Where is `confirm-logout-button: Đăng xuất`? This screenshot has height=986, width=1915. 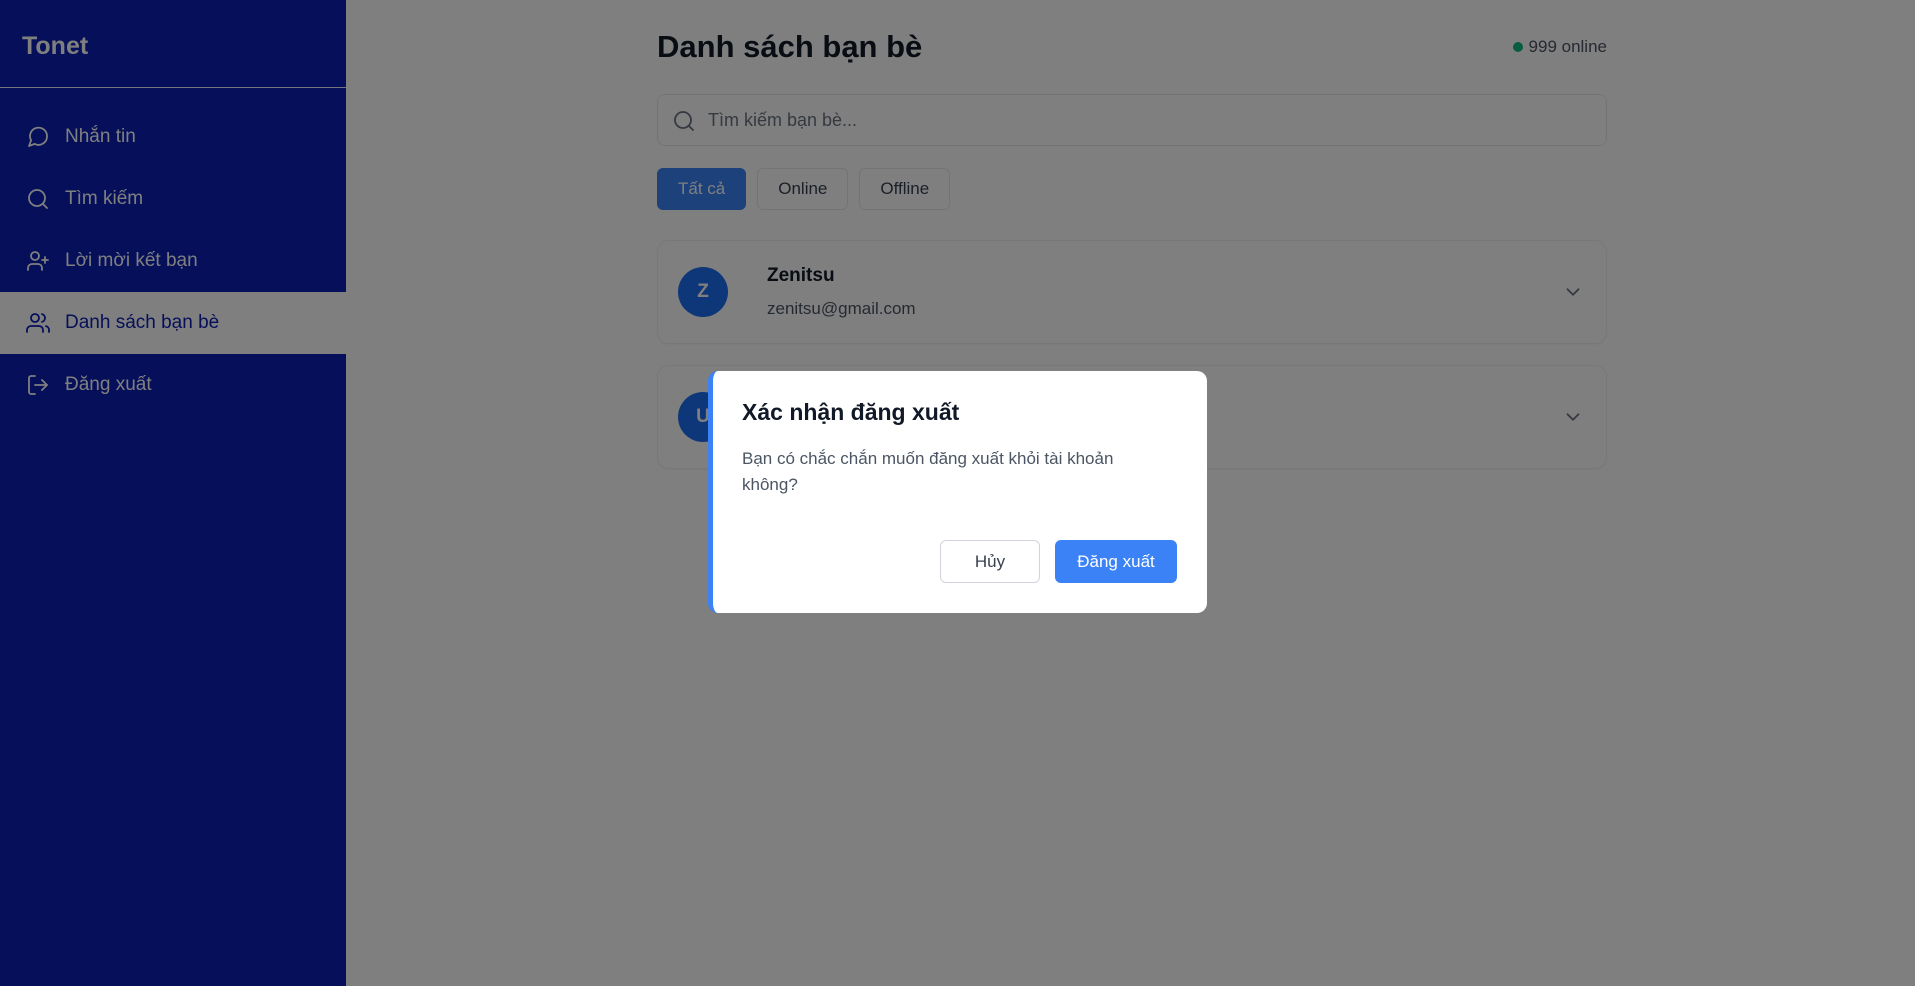
confirm-logout-button: Đăng xuất is located at coordinates (1116, 561).